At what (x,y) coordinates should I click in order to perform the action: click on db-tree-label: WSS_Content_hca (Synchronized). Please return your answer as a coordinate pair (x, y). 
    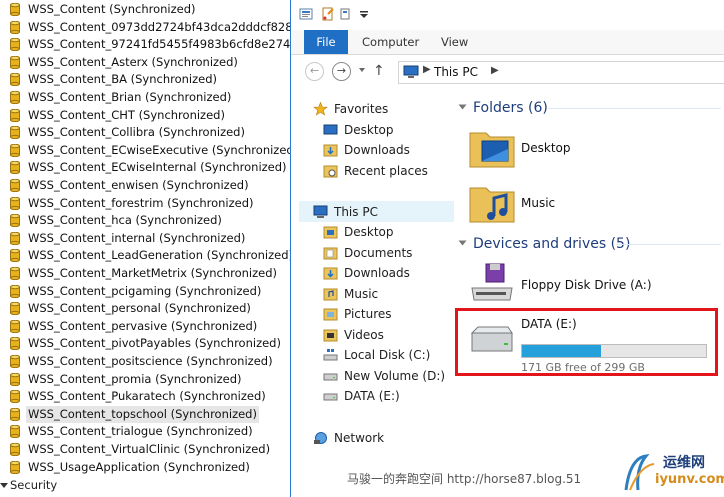
    Looking at the image, I should click on (125, 220).